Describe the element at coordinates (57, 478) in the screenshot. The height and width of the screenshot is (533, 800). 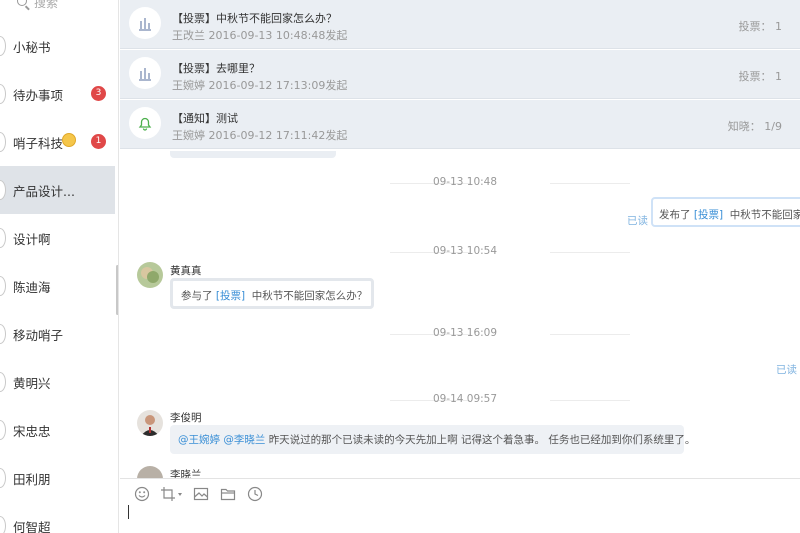
I see `conversation-item: 田利朋` at that location.